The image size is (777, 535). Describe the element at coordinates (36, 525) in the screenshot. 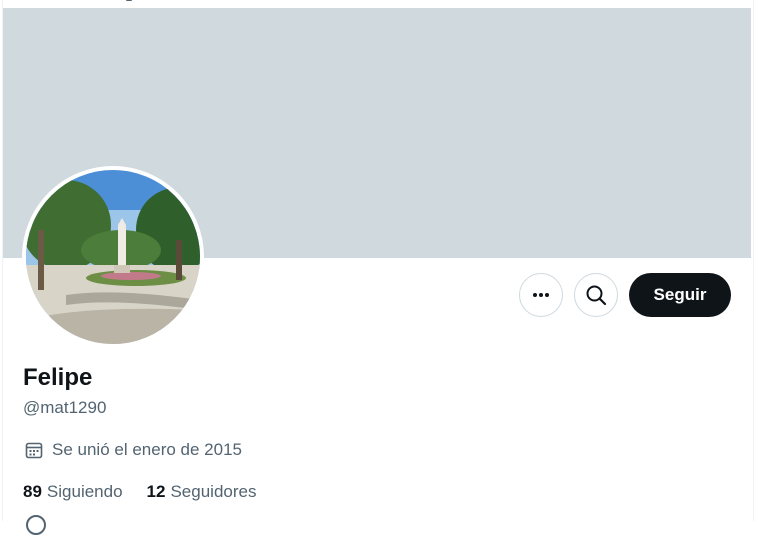

I see `partial-icon` at that location.